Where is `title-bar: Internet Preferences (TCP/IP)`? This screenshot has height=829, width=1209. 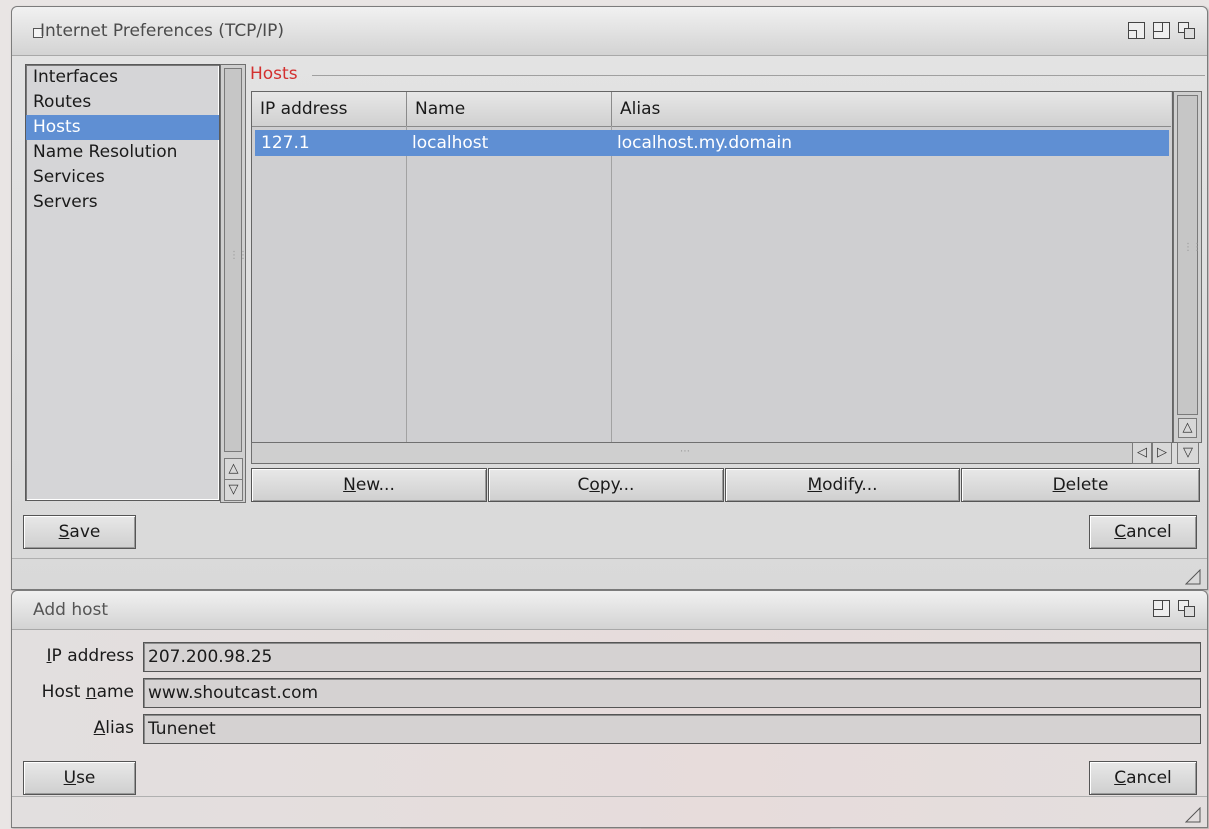
title-bar: Internet Preferences (TCP/IP) is located at coordinates (609, 31).